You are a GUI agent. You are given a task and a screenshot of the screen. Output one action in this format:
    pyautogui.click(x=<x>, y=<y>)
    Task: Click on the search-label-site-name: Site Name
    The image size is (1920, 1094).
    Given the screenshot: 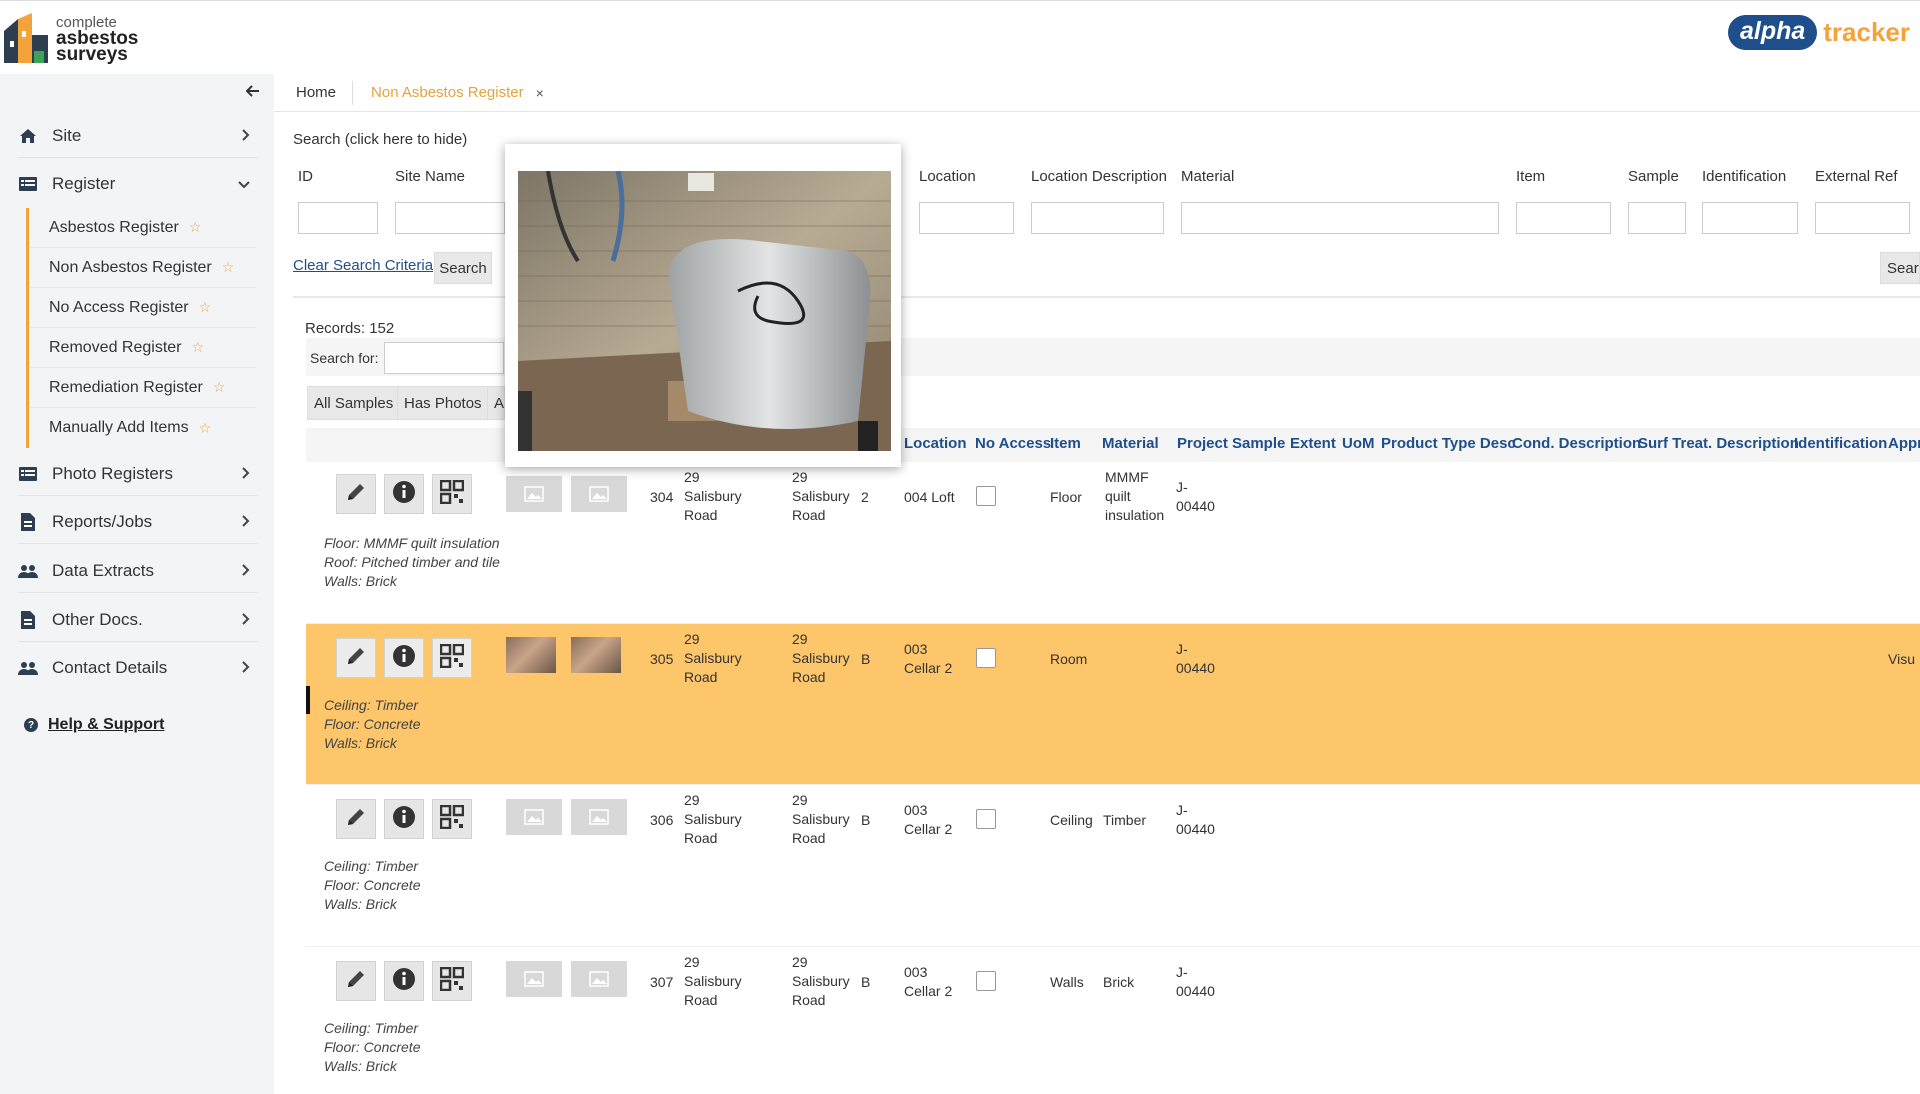 What is the action you would take?
    pyautogui.click(x=430, y=176)
    